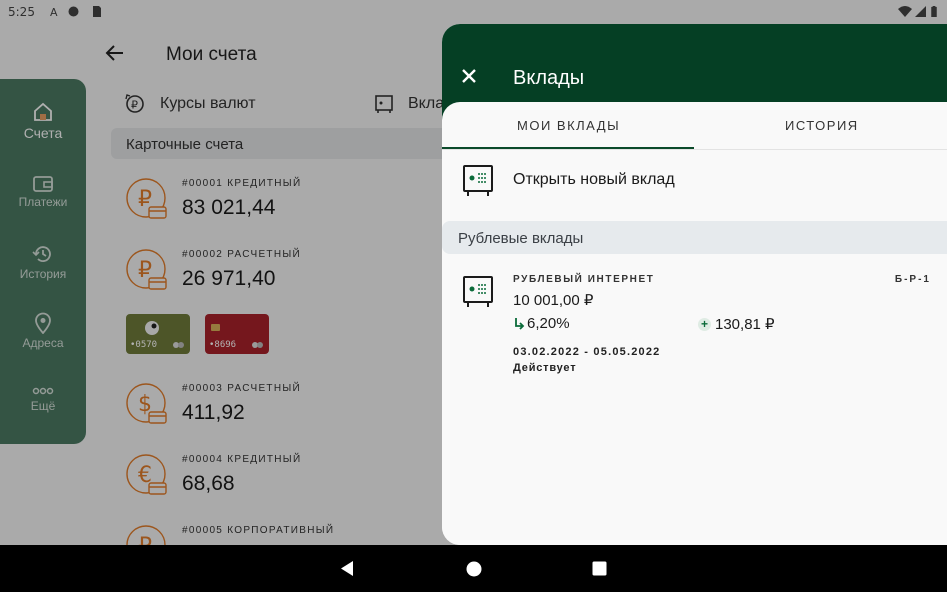 Image resolution: width=947 pixels, height=592 pixels. I want to click on ruble-deposits-section-header: Рублевые вклады, so click(694, 237).